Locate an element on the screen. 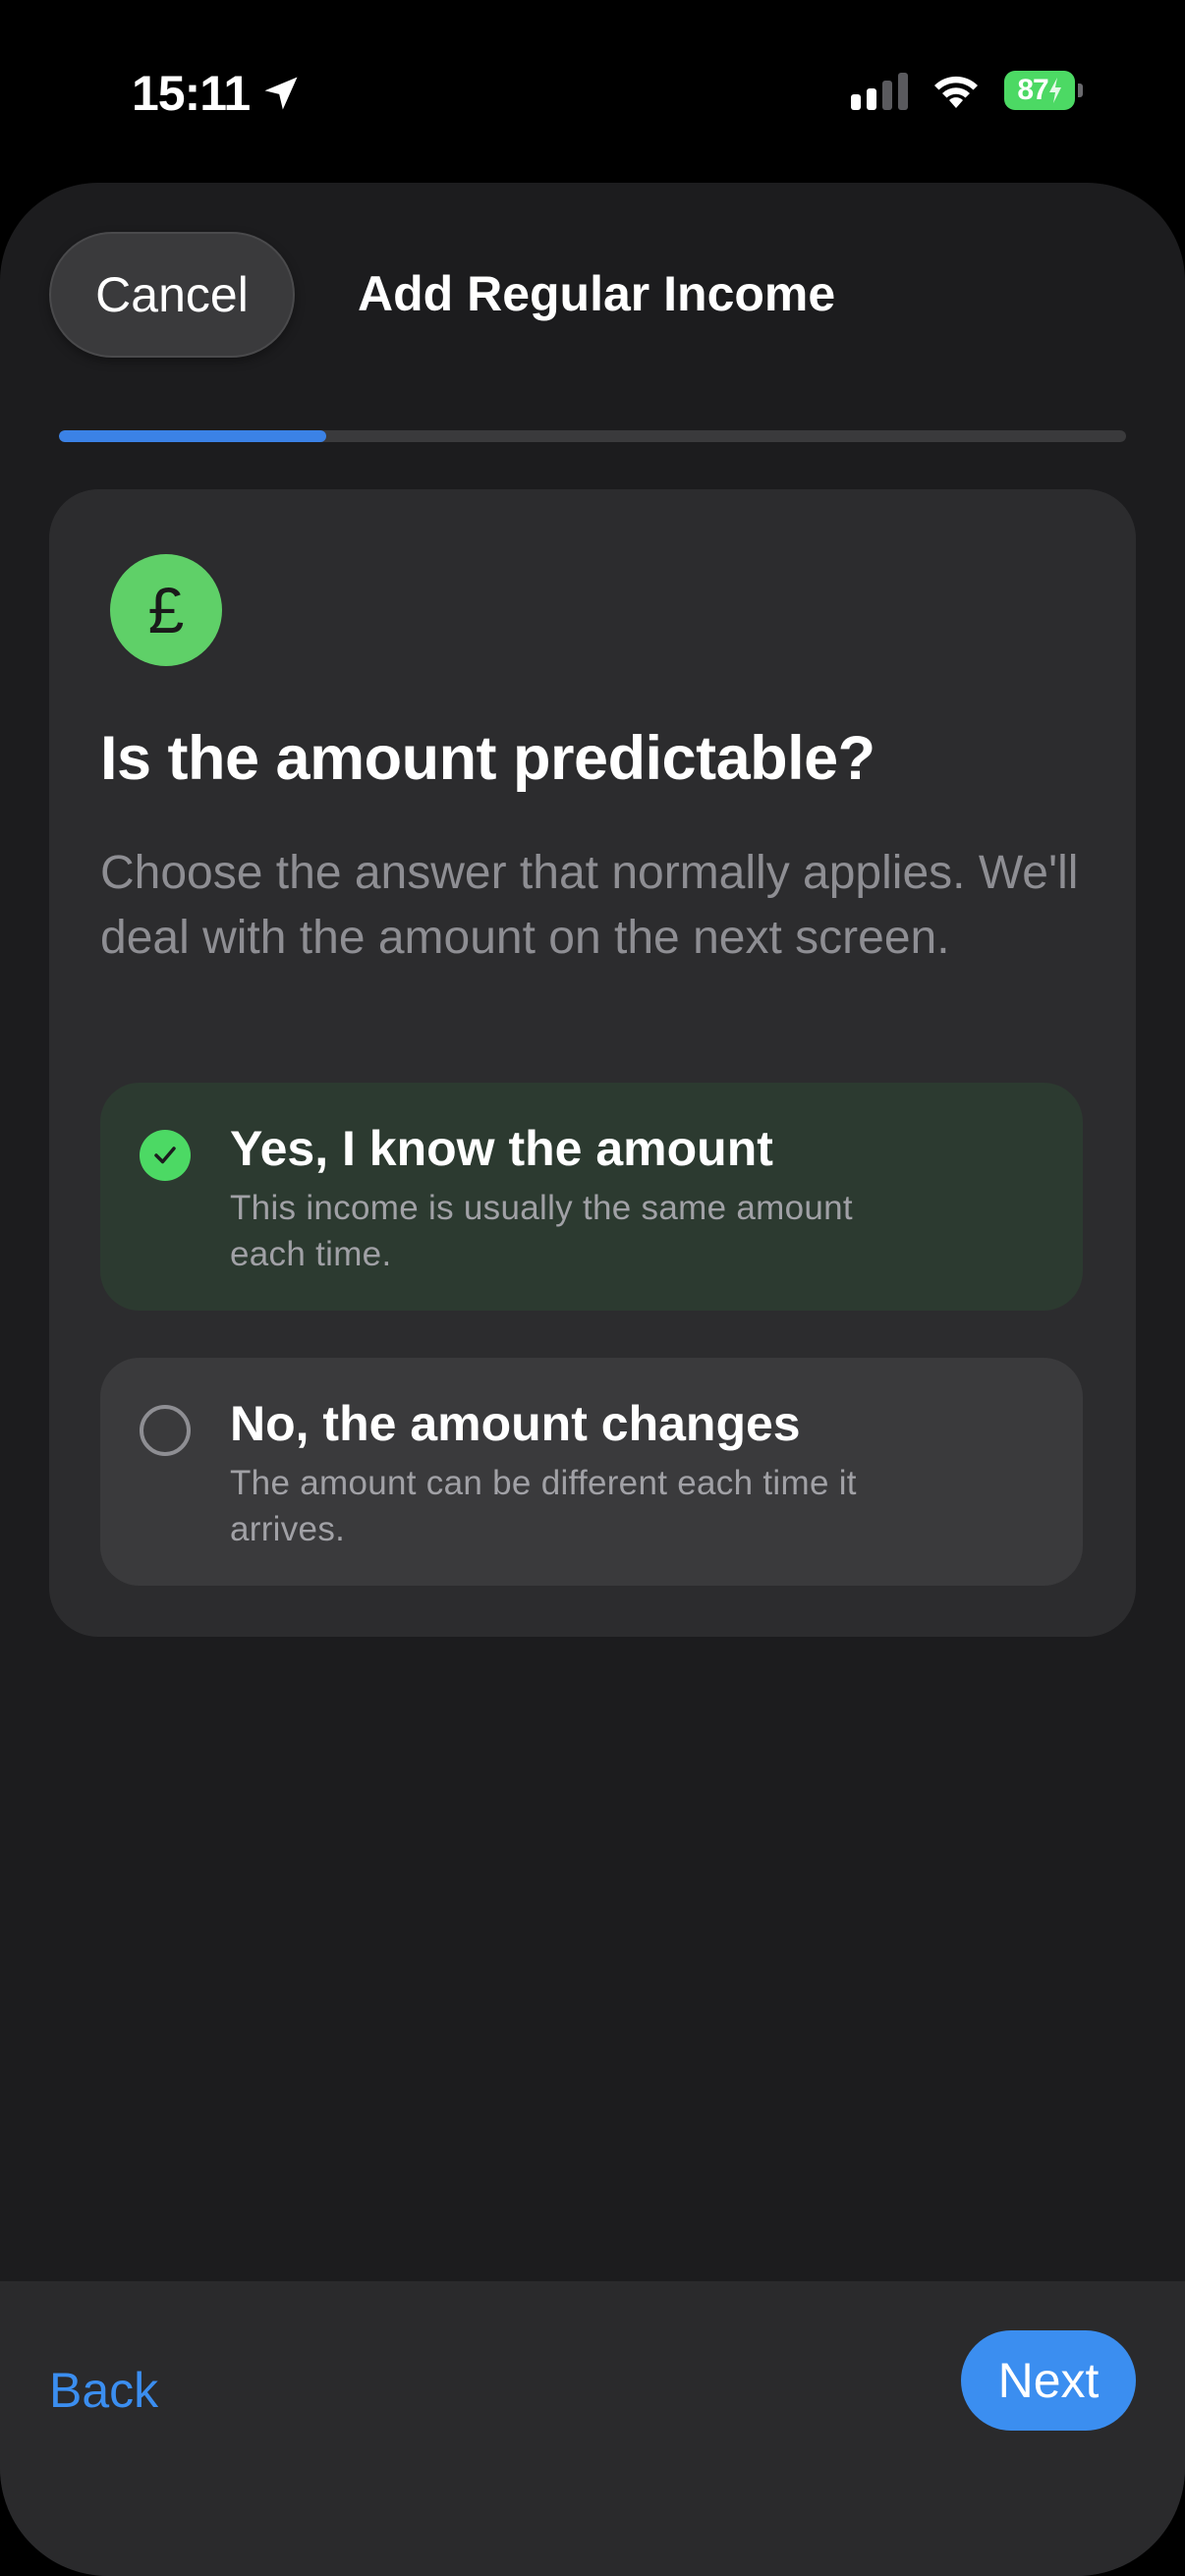 This screenshot has height=2576, width=1185. wifi-icon is located at coordinates (956, 92).